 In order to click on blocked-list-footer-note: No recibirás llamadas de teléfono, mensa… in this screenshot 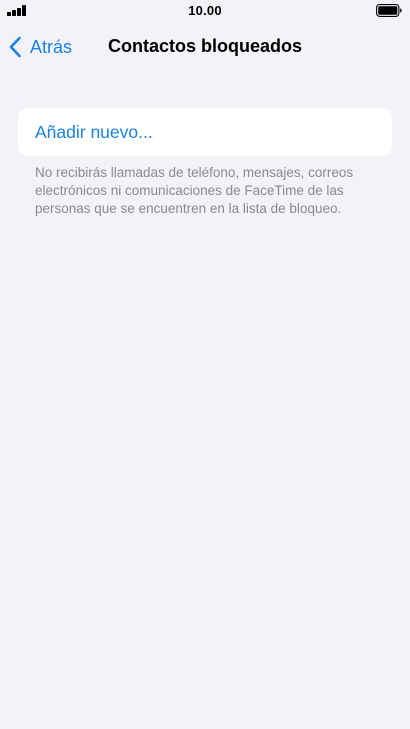, I will do `click(194, 190)`.